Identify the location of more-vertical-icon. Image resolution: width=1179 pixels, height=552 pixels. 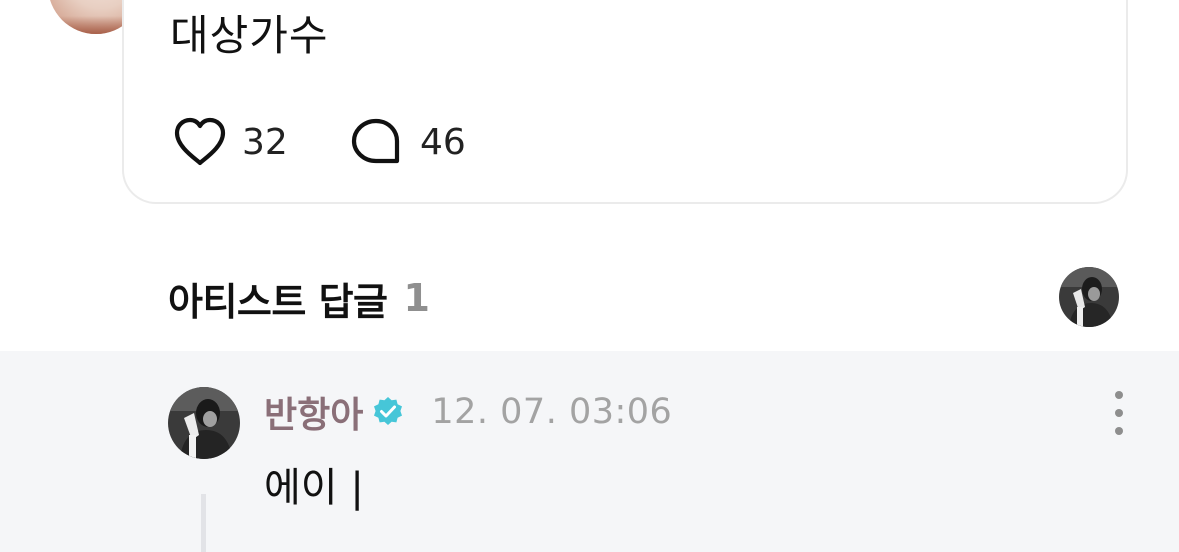
(1119, 395).